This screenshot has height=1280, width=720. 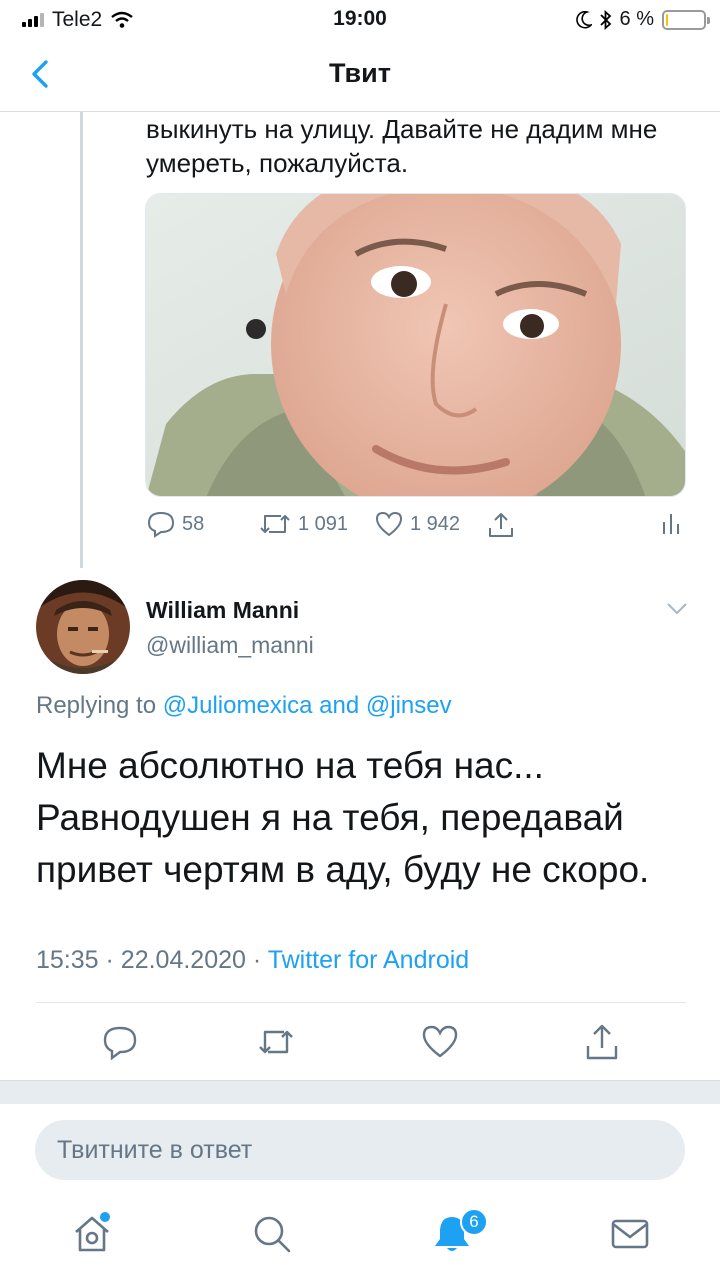 I want to click on prev-analytics-button, so click(x=671, y=523).